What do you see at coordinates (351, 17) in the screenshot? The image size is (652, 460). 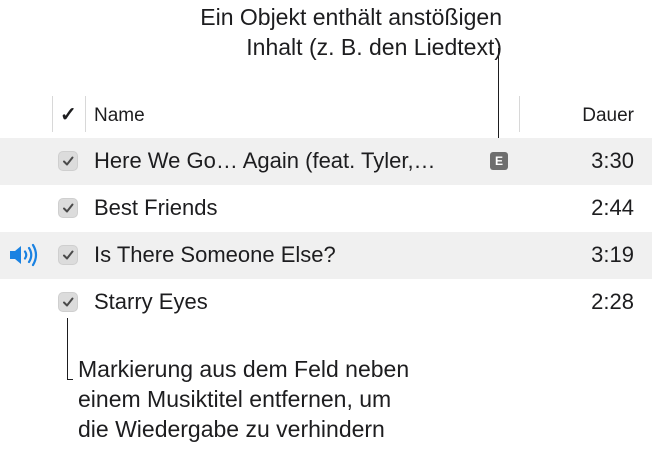 I see `callout-text-line: Ein Objekt enthält anstößigen` at bounding box center [351, 17].